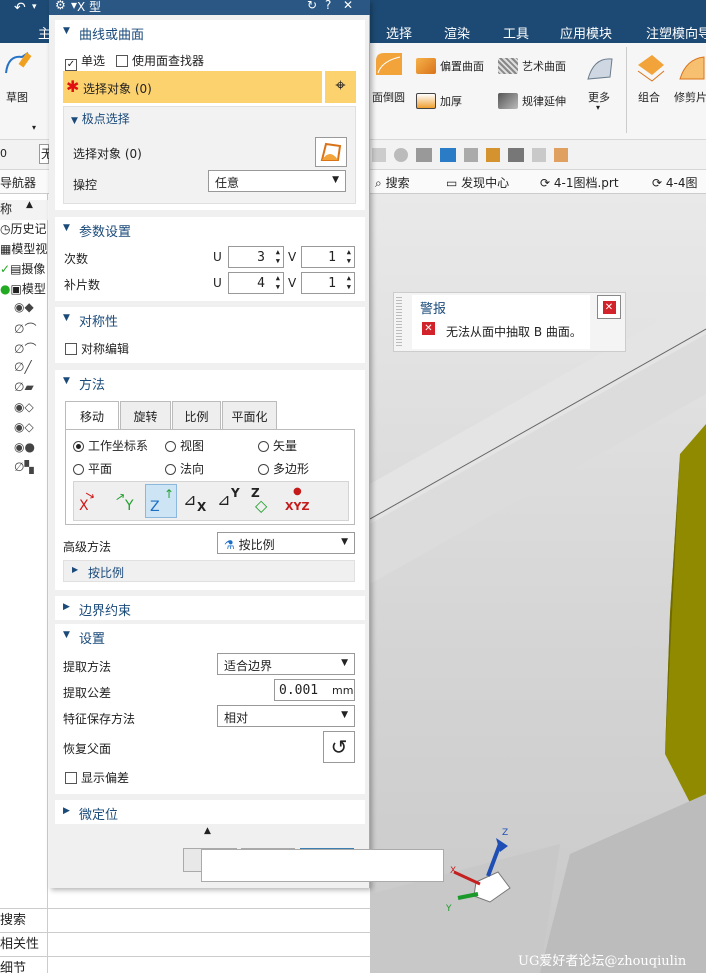 This screenshot has height=973, width=706. I want to click on filter-icon, so click(401, 155).